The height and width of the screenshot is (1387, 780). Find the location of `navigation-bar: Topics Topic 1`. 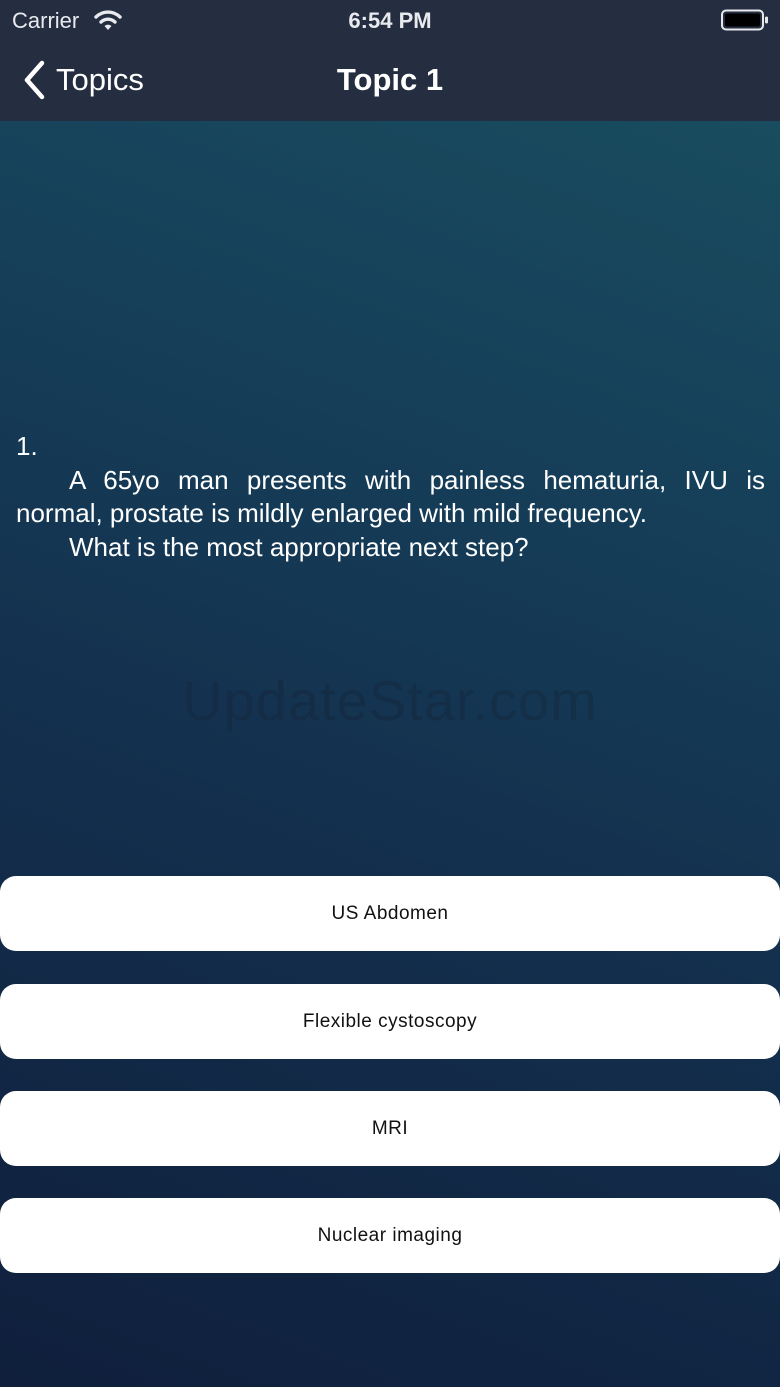

navigation-bar: Topics Topic 1 is located at coordinates (390, 80).